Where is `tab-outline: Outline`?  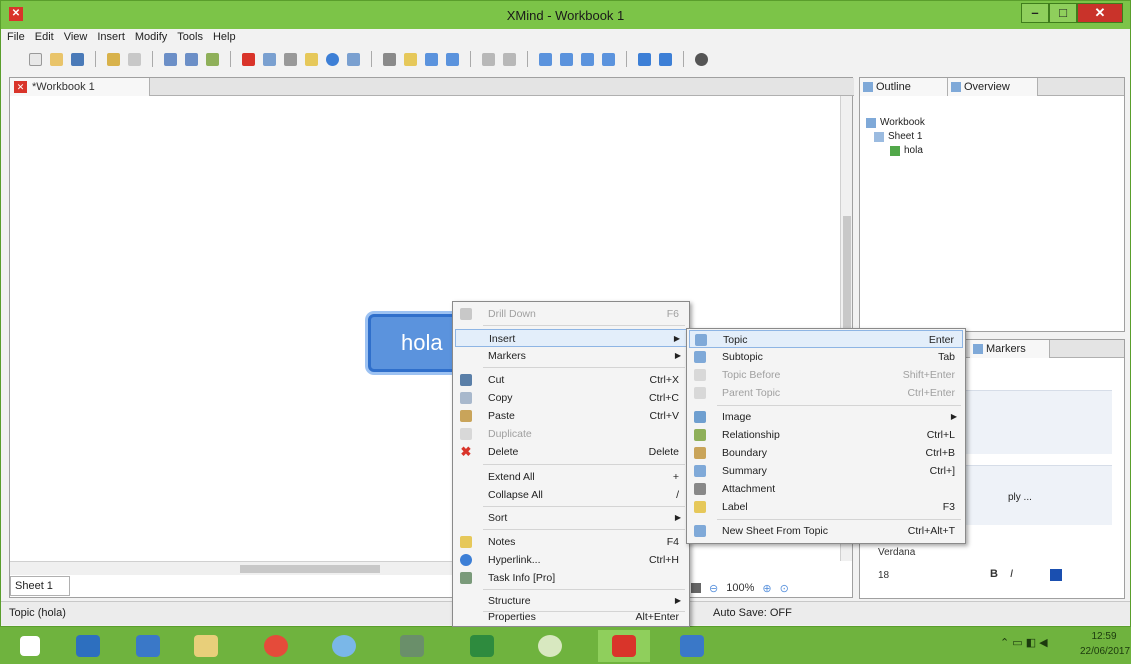 tab-outline: Outline is located at coordinates (904, 87).